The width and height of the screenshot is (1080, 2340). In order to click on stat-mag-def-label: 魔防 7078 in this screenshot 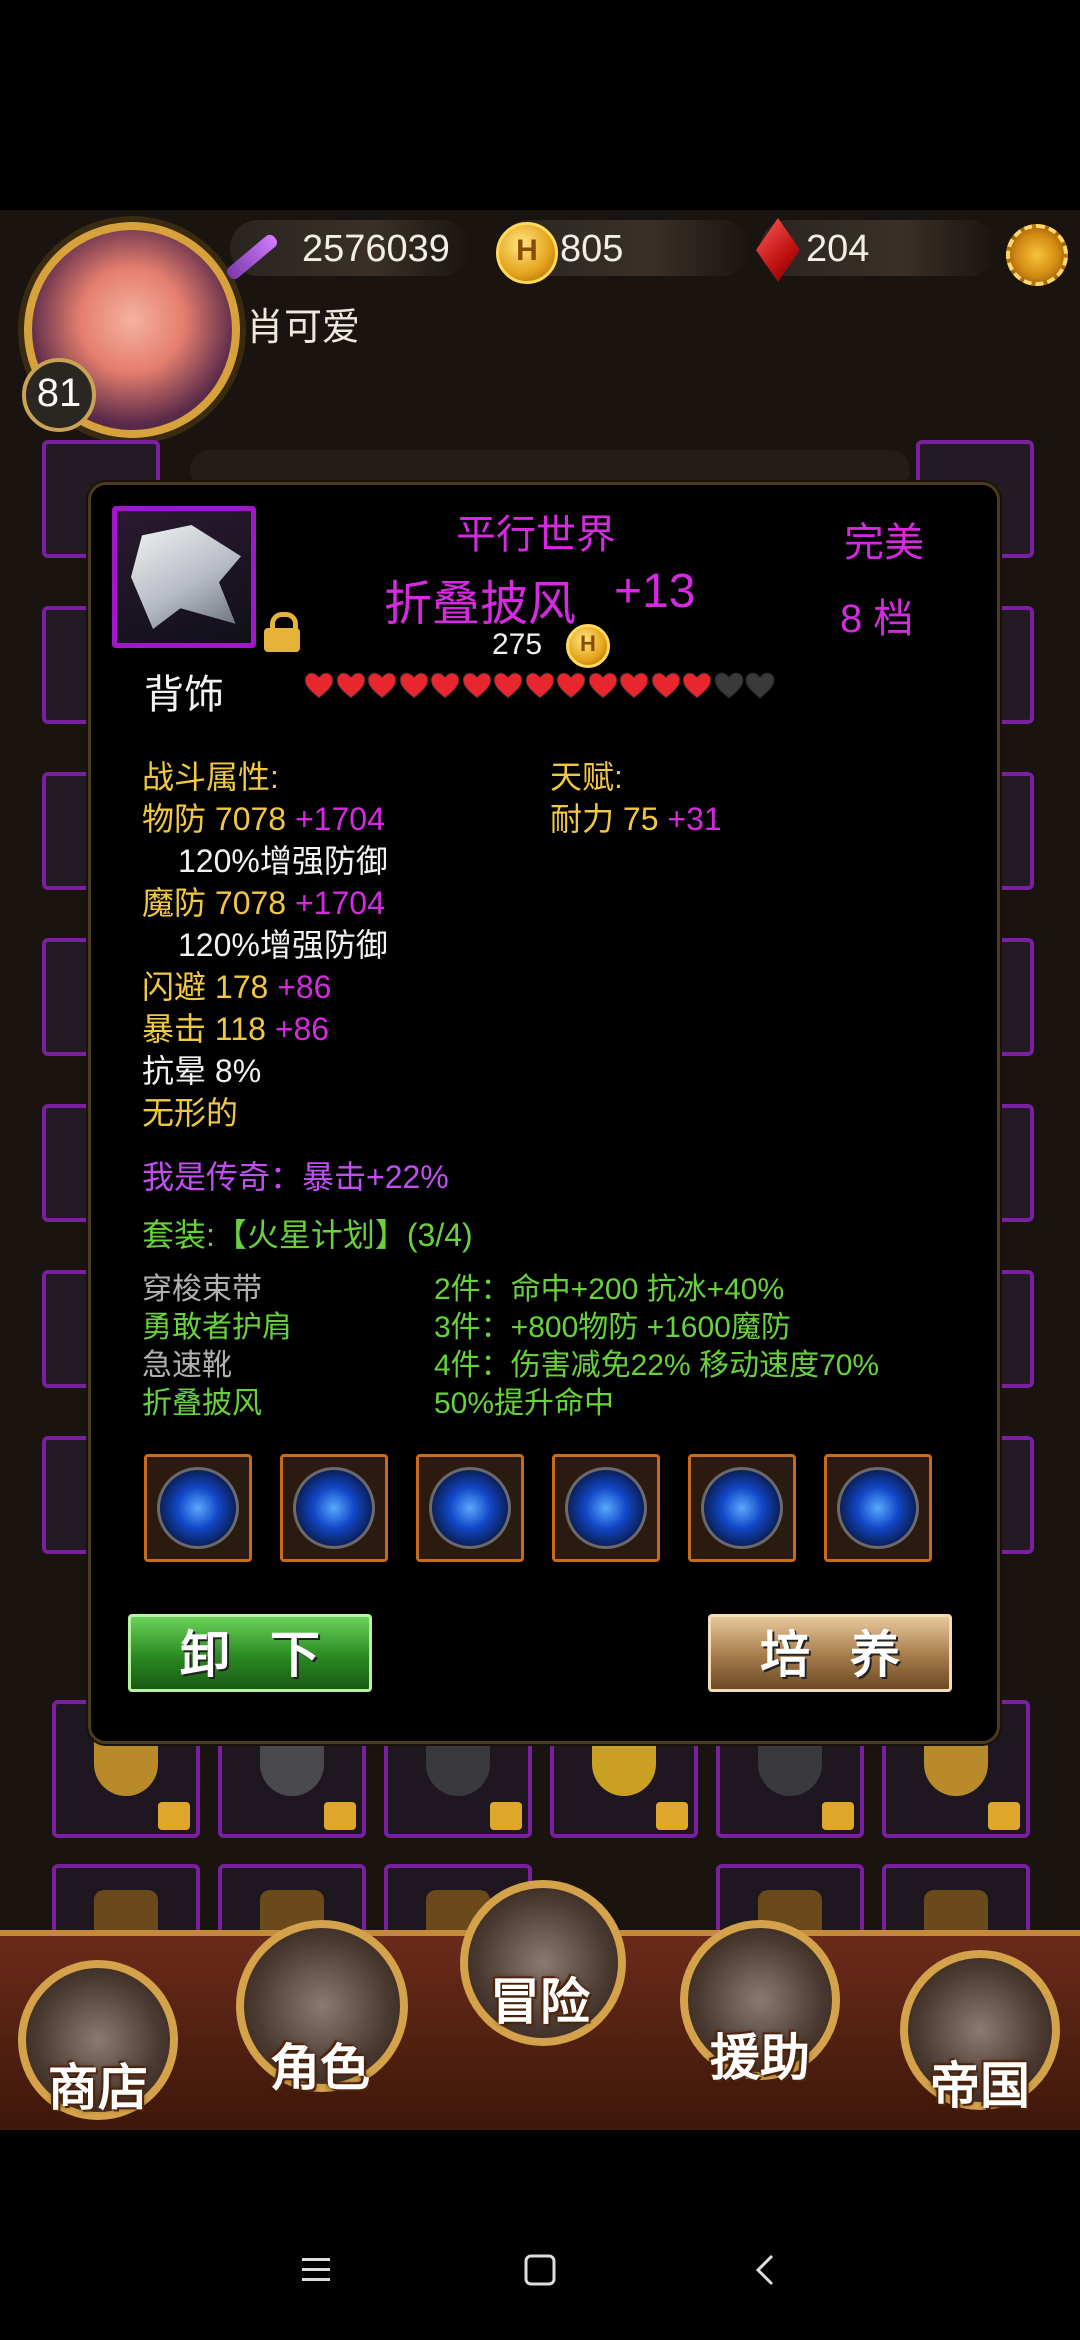, I will do `click(214, 903)`.